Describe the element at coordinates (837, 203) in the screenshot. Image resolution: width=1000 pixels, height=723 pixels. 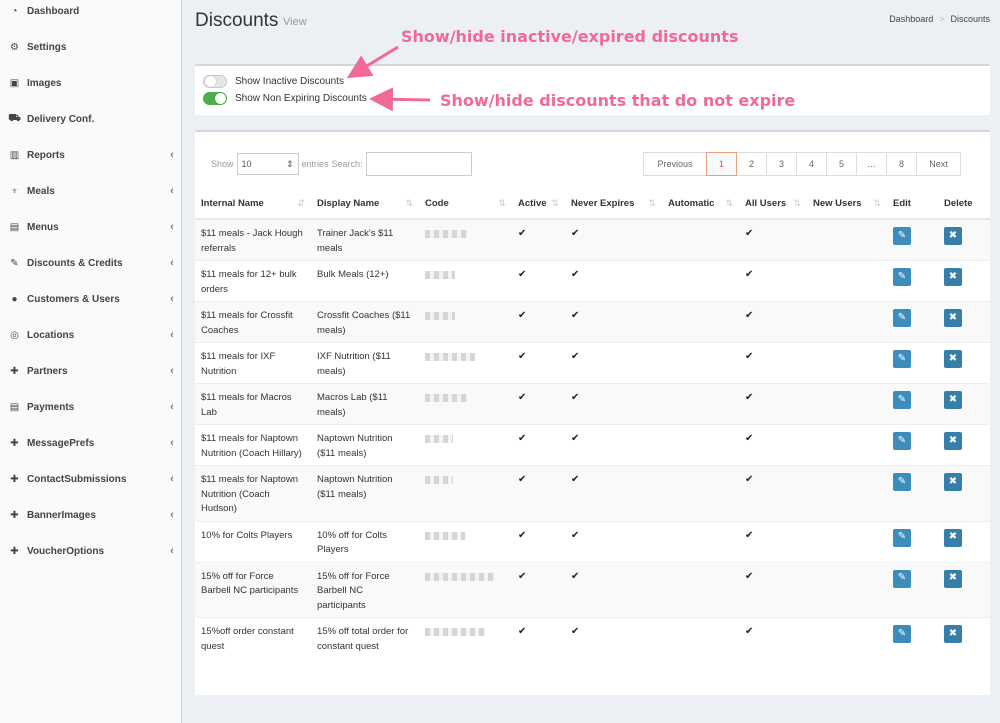
I see `column-header-label: New Users` at that location.